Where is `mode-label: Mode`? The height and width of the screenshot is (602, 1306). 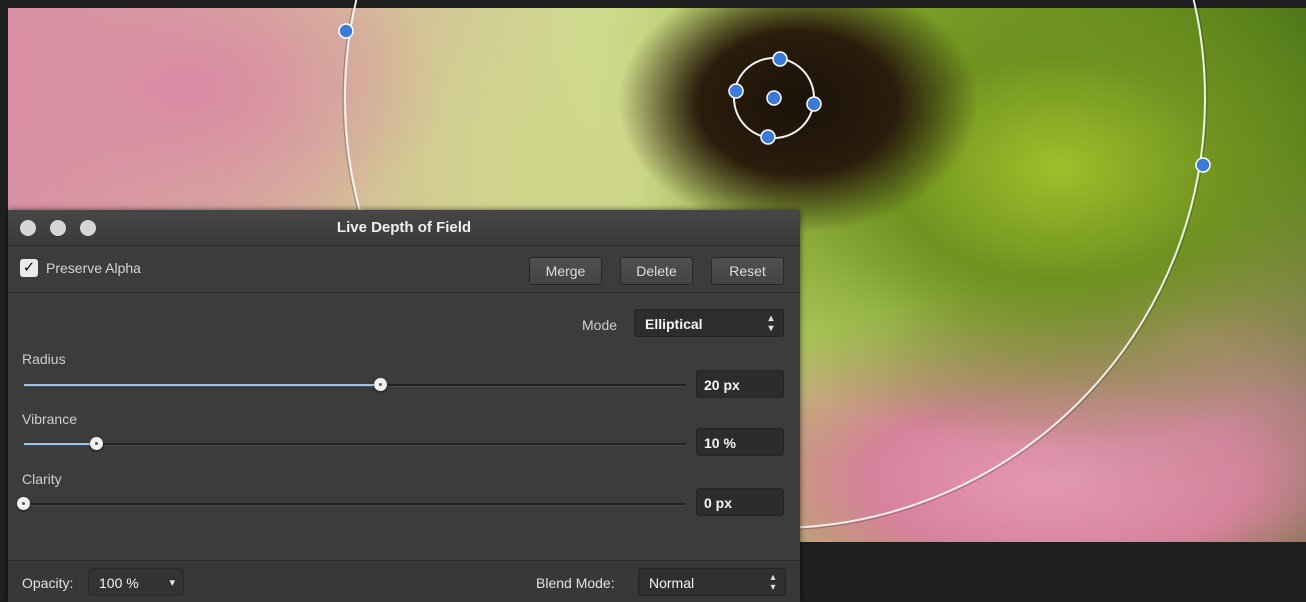
mode-label: Mode is located at coordinates (600, 325).